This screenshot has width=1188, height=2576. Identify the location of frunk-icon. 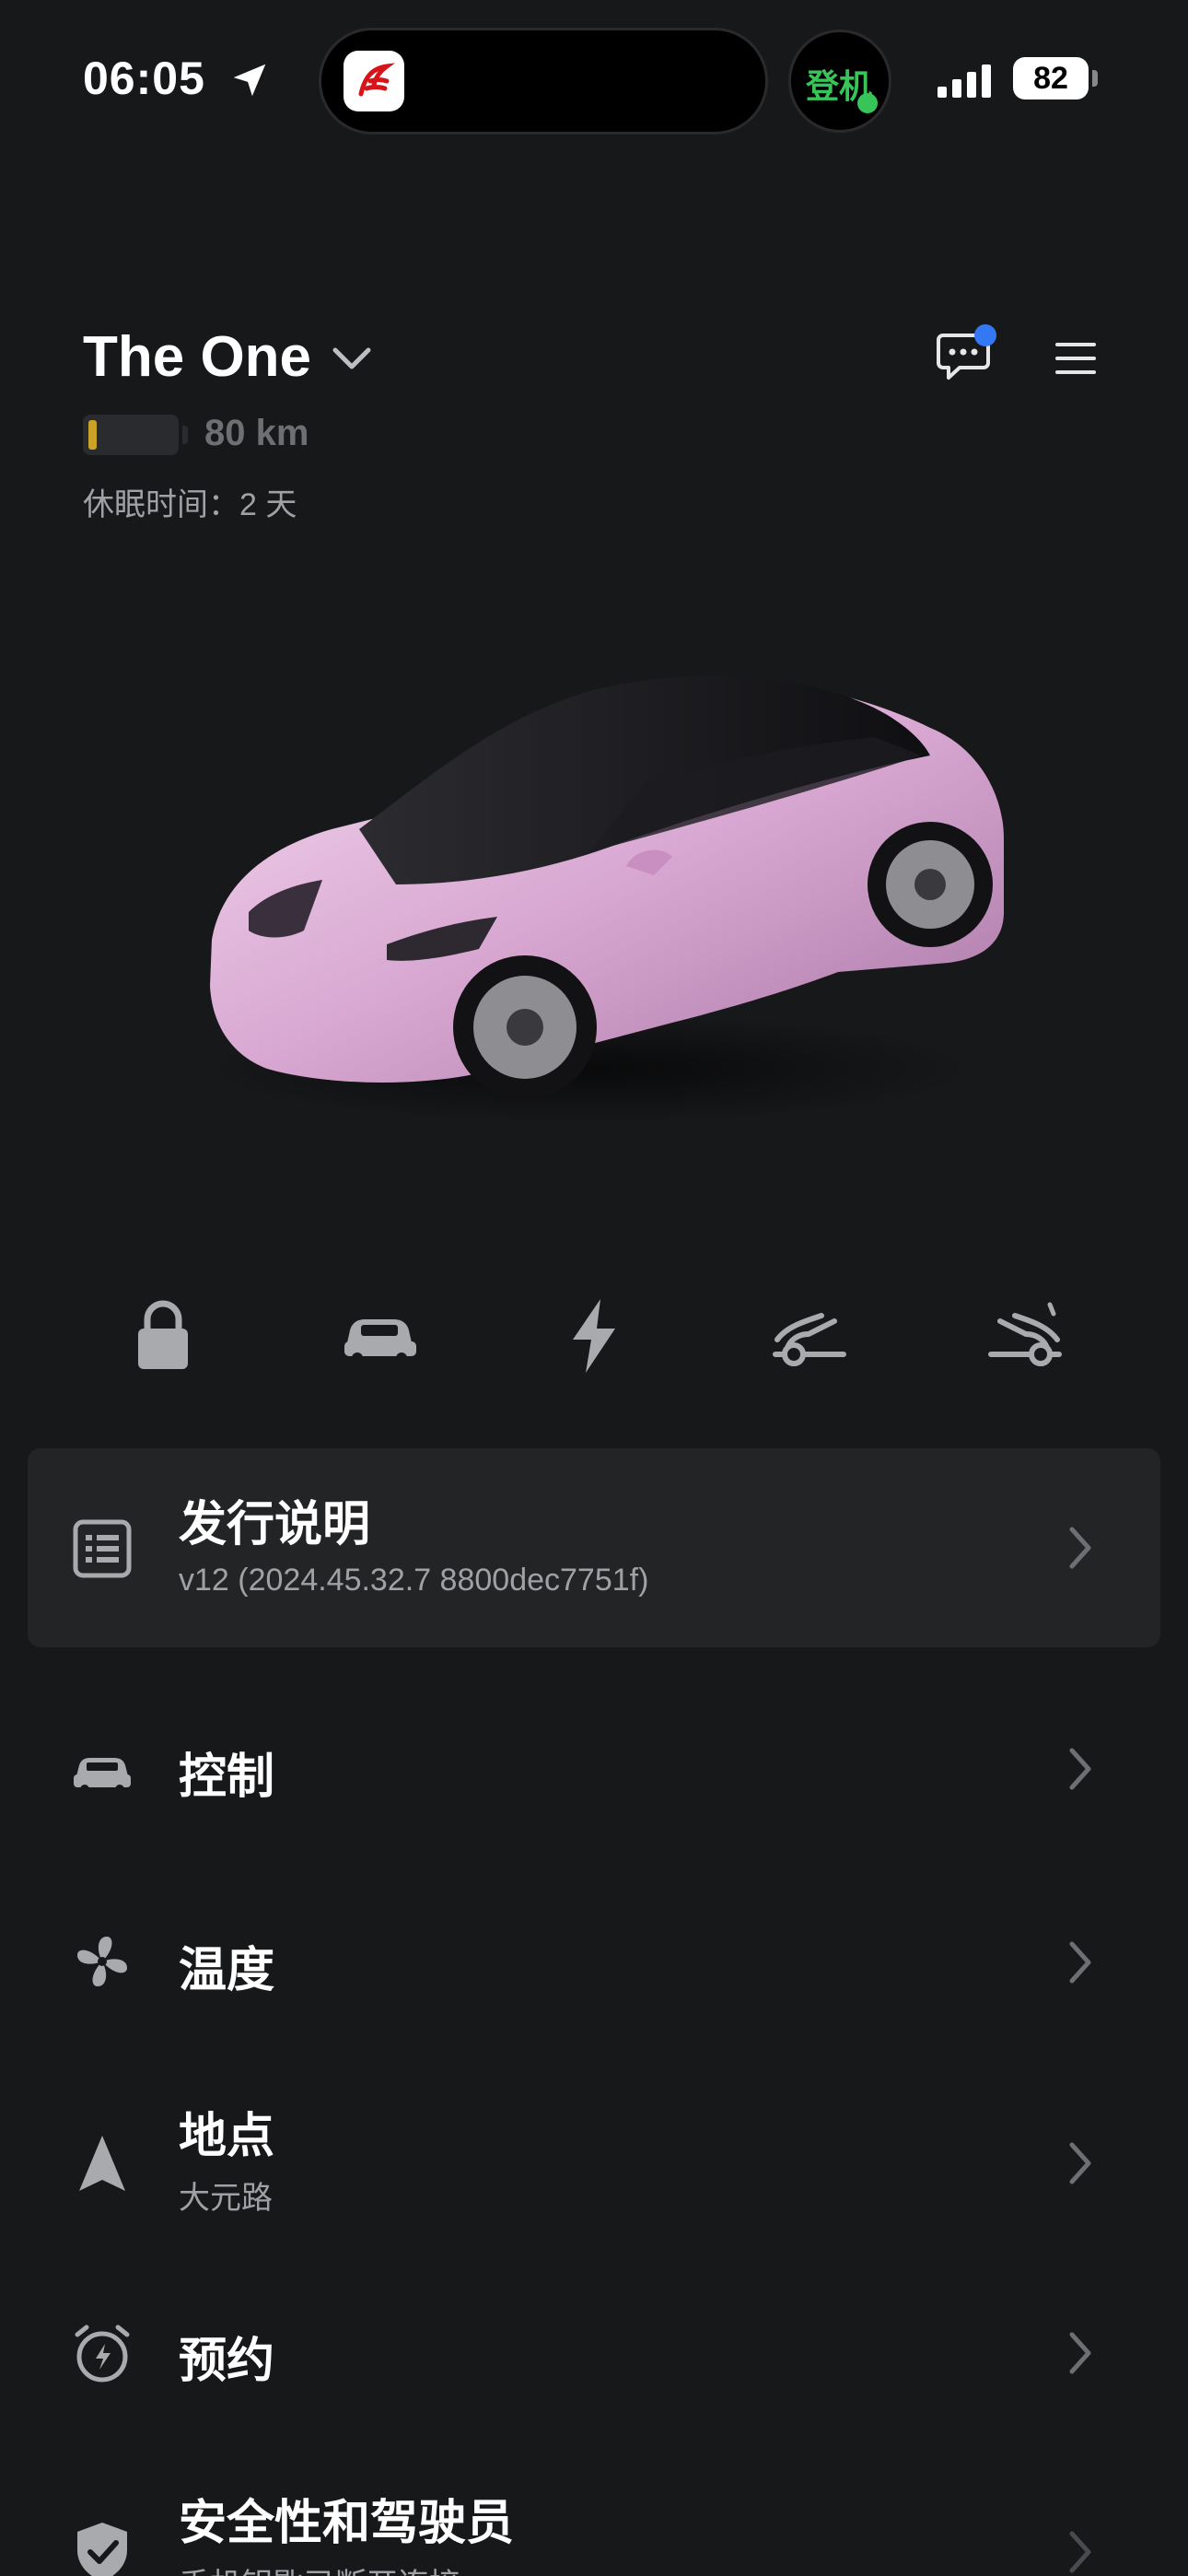
(809, 1335).